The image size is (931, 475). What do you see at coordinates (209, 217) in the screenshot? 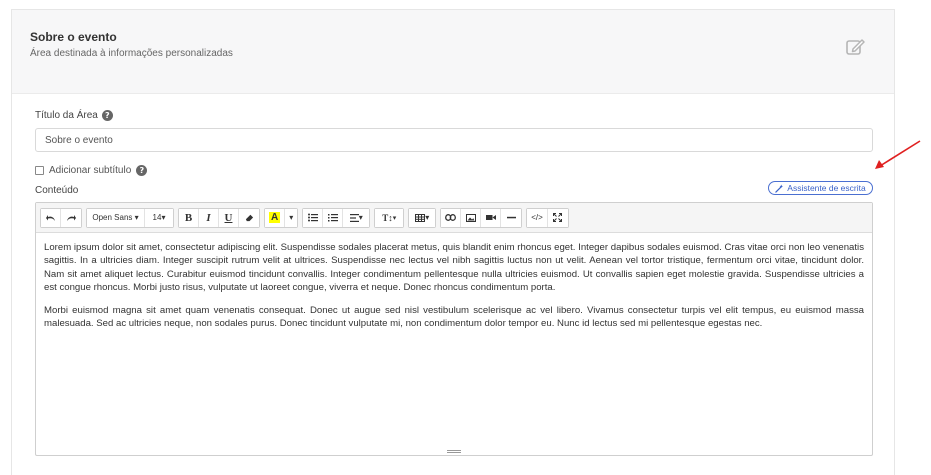
I see `italic-button: I` at bounding box center [209, 217].